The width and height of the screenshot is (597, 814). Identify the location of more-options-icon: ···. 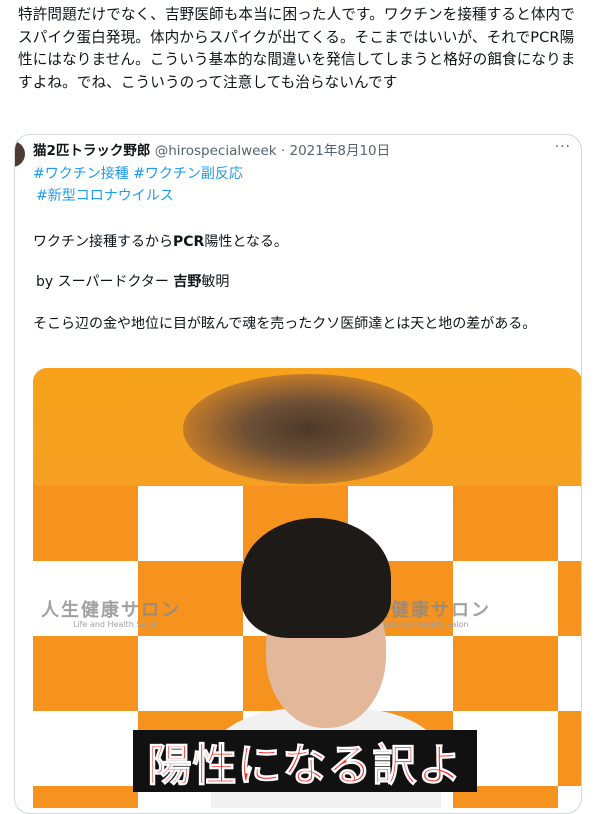
(563, 147).